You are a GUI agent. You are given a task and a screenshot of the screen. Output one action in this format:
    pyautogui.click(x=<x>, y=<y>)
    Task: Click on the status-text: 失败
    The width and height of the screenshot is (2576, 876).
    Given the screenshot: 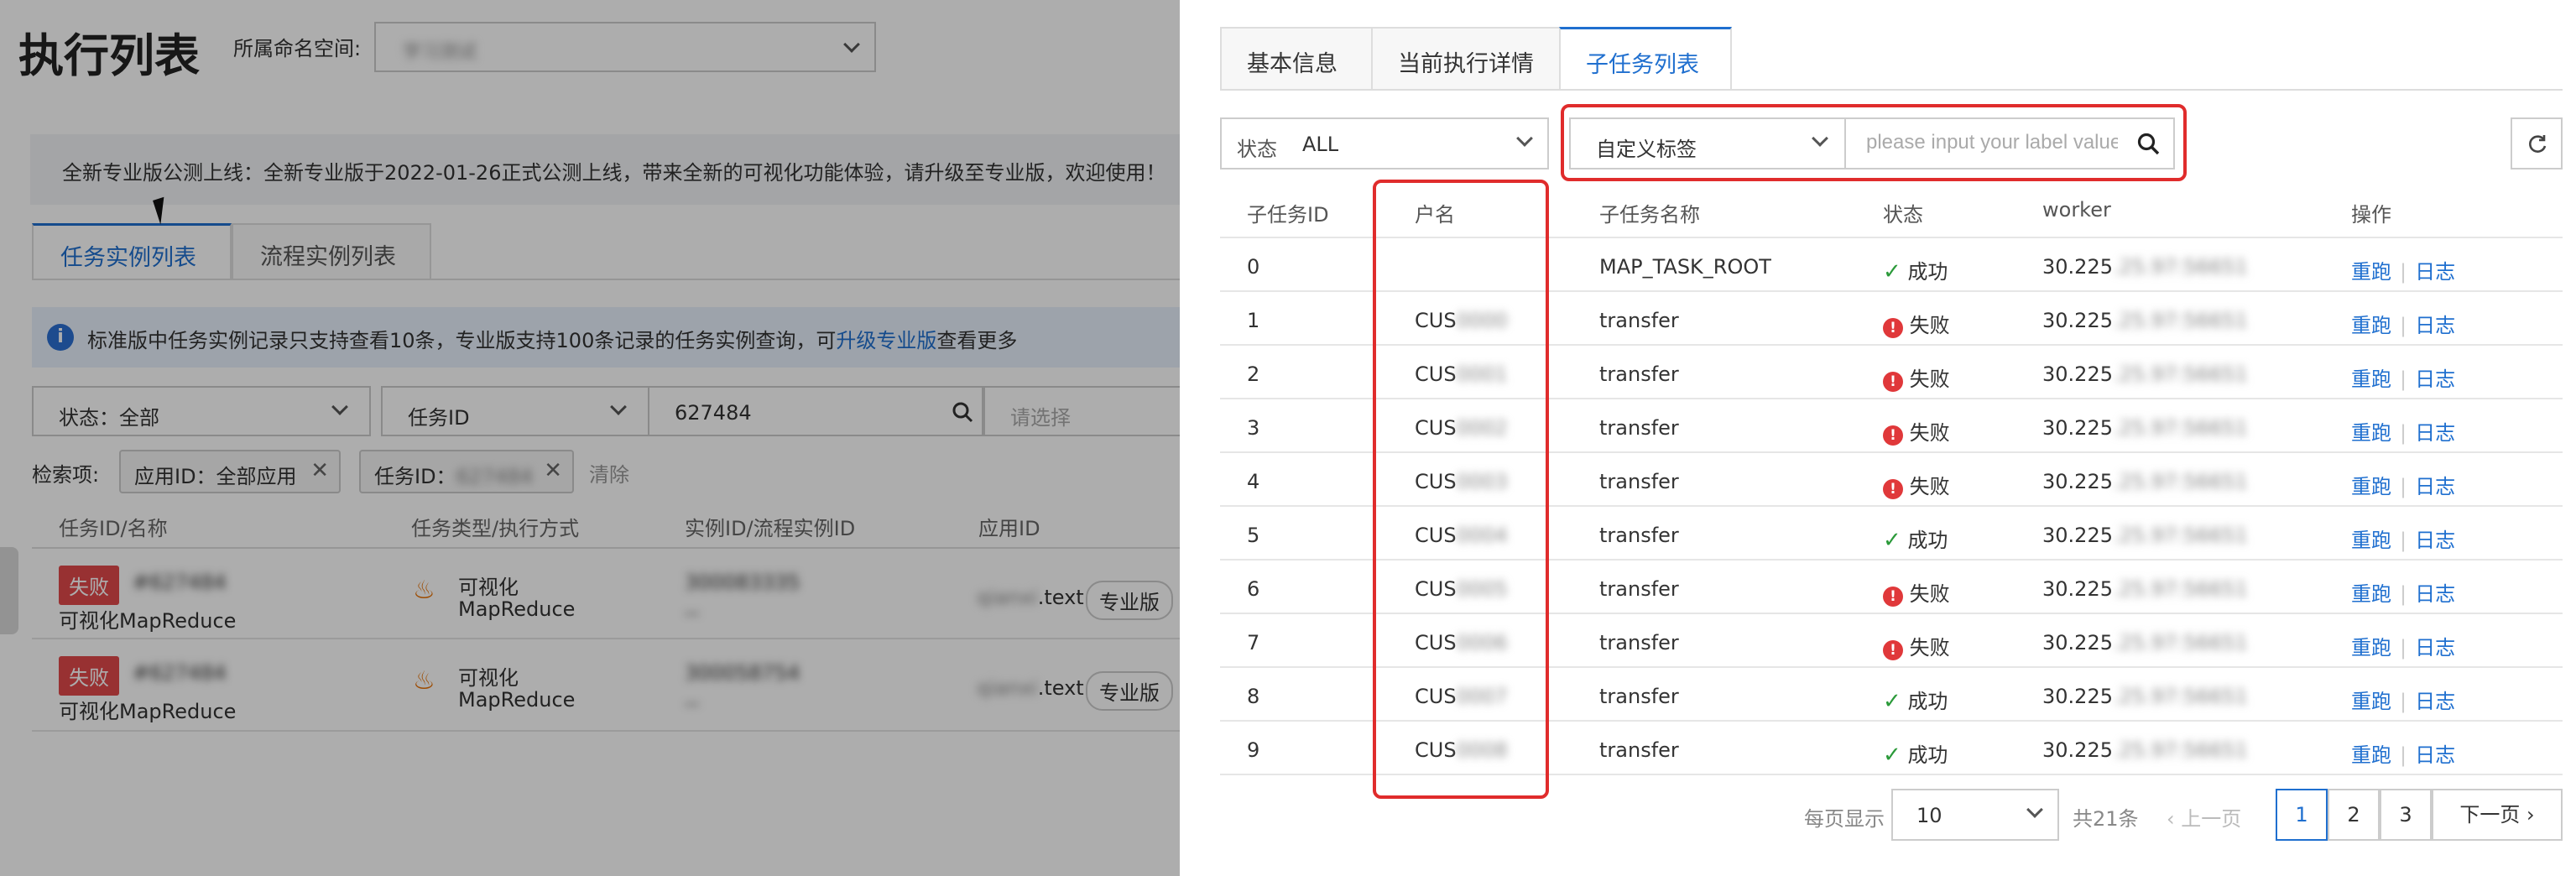 What is the action you would take?
    pyautogui.click(x=1929, y=594)
    